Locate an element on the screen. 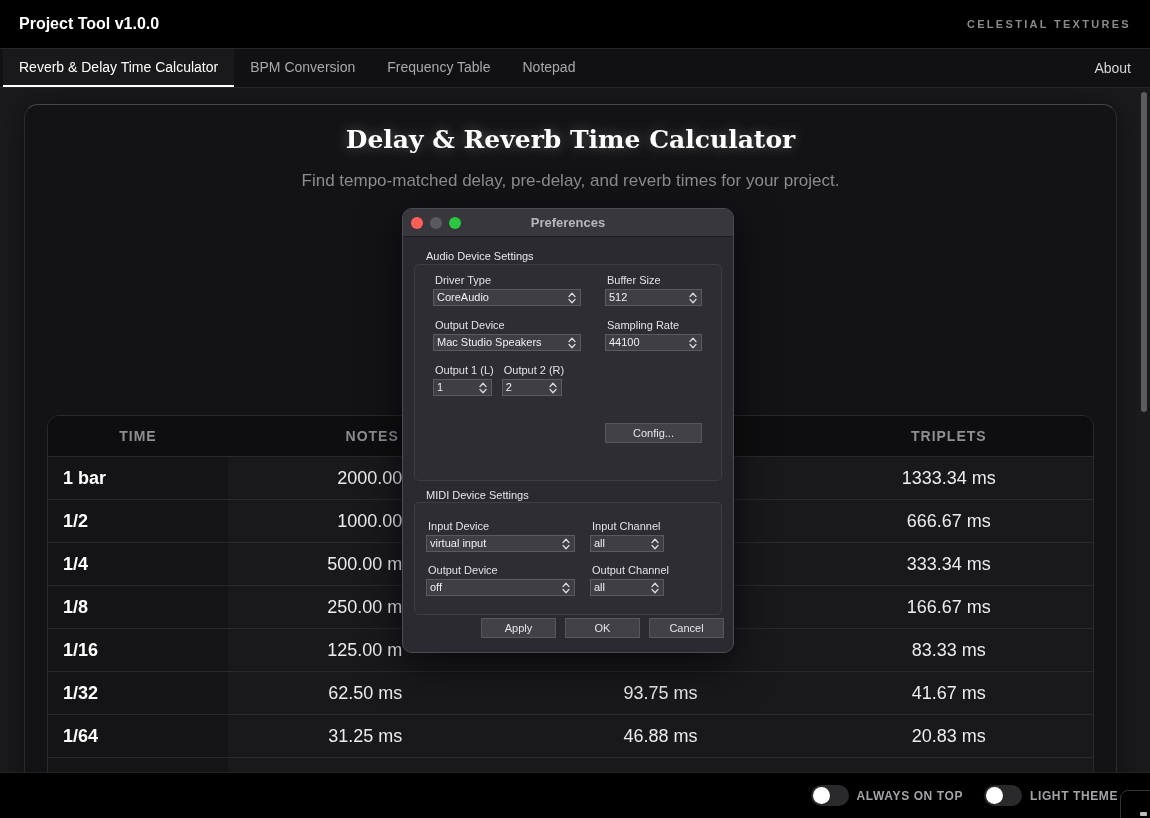 The width and height of the screenshot is (1150, 818). row-label: 1/32 is located at coordinates (81, 693).